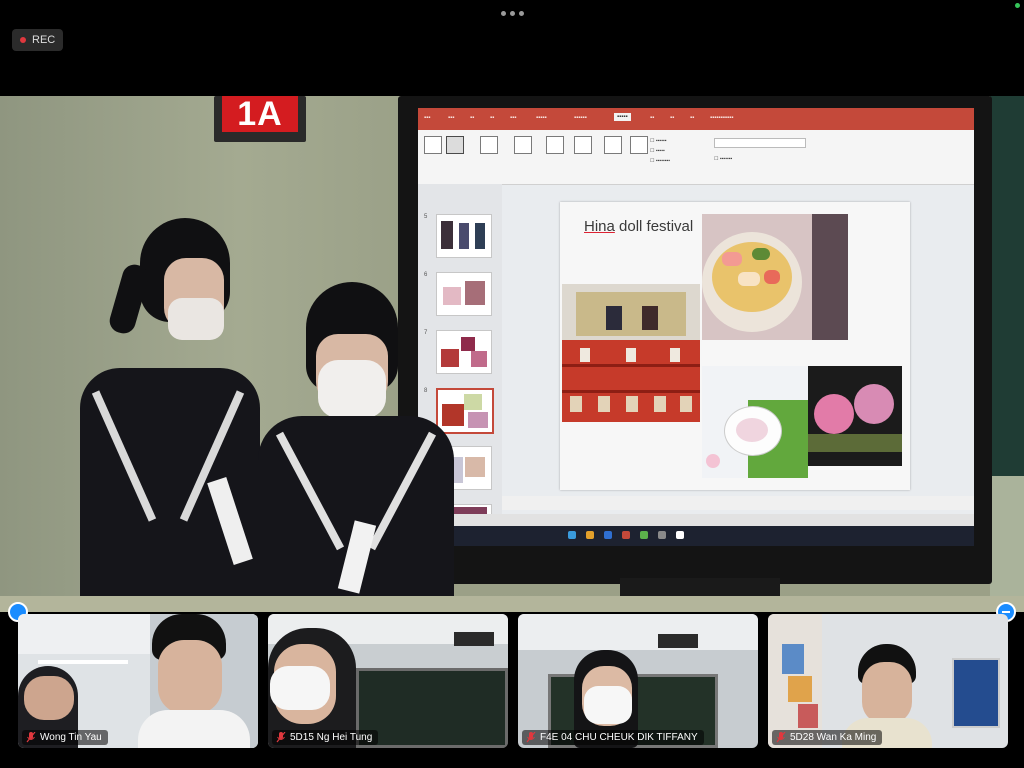 The image size is (1024, 768). What do you see at coordinates (1017, 5) in the screenshot?
I see `connection-status-indicator` at bounding box center [1017, 5].